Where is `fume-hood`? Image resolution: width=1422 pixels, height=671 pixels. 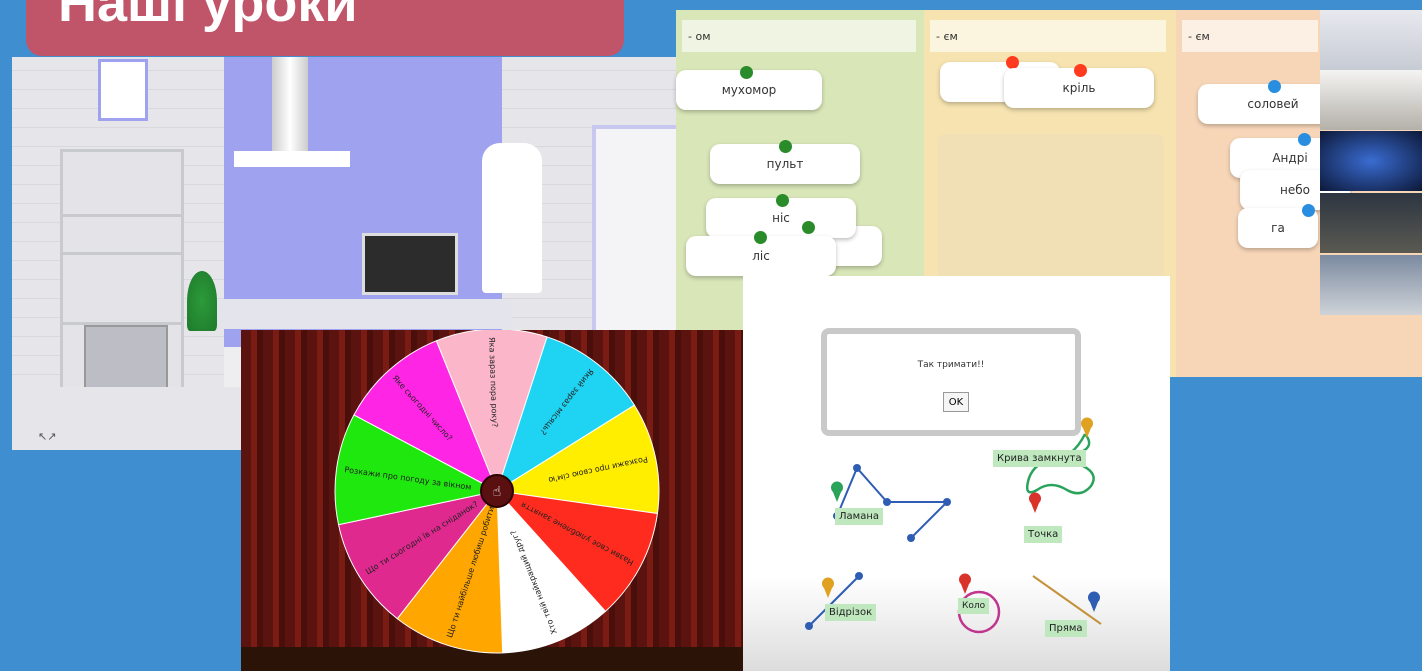 fume-hood is located at coordinates (292, 159).